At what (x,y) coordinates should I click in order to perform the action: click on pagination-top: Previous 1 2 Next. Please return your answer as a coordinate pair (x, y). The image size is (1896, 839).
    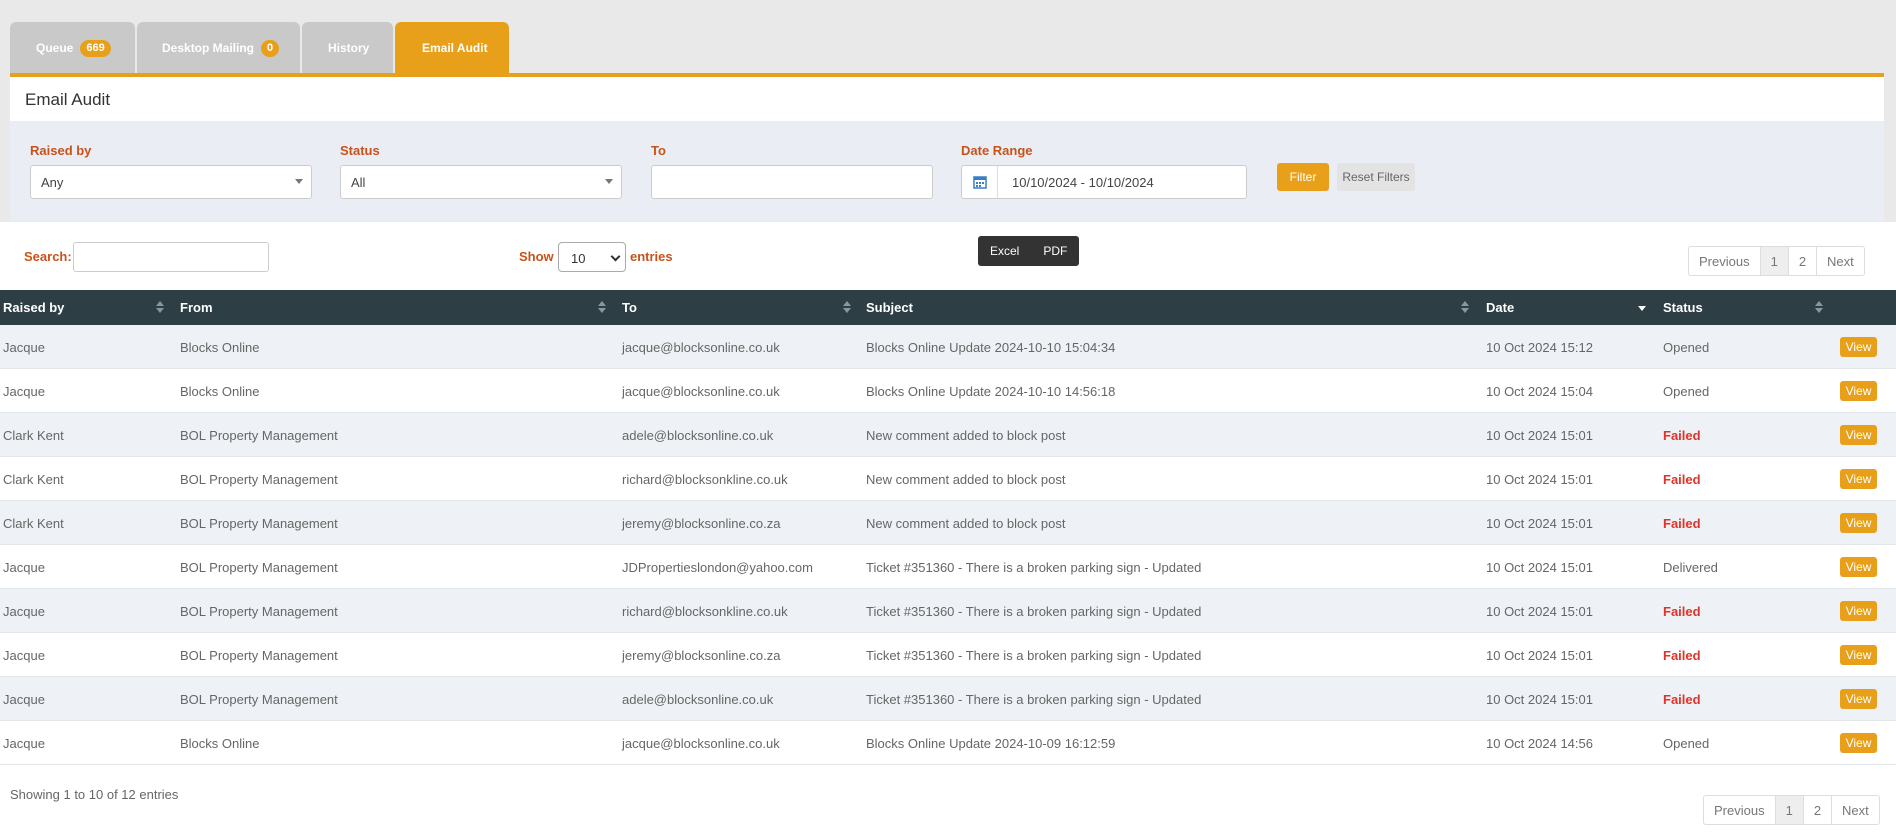
    Looking at the image, I should click on (1776, 261).